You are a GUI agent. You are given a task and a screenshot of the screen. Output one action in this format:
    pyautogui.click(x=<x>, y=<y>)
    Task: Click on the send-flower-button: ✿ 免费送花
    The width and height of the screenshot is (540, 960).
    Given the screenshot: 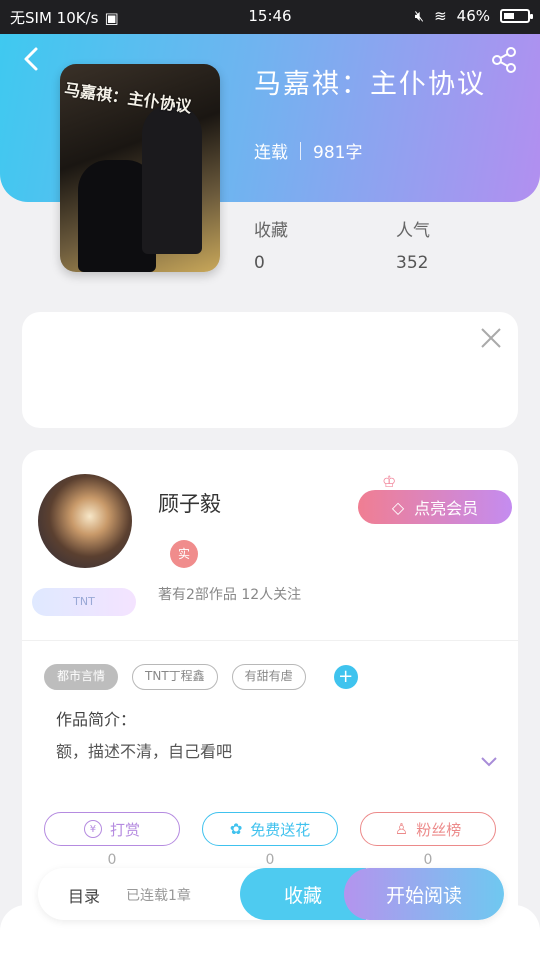 What is the action you would take?
    pyautogui.click(x=270, y=829)
    